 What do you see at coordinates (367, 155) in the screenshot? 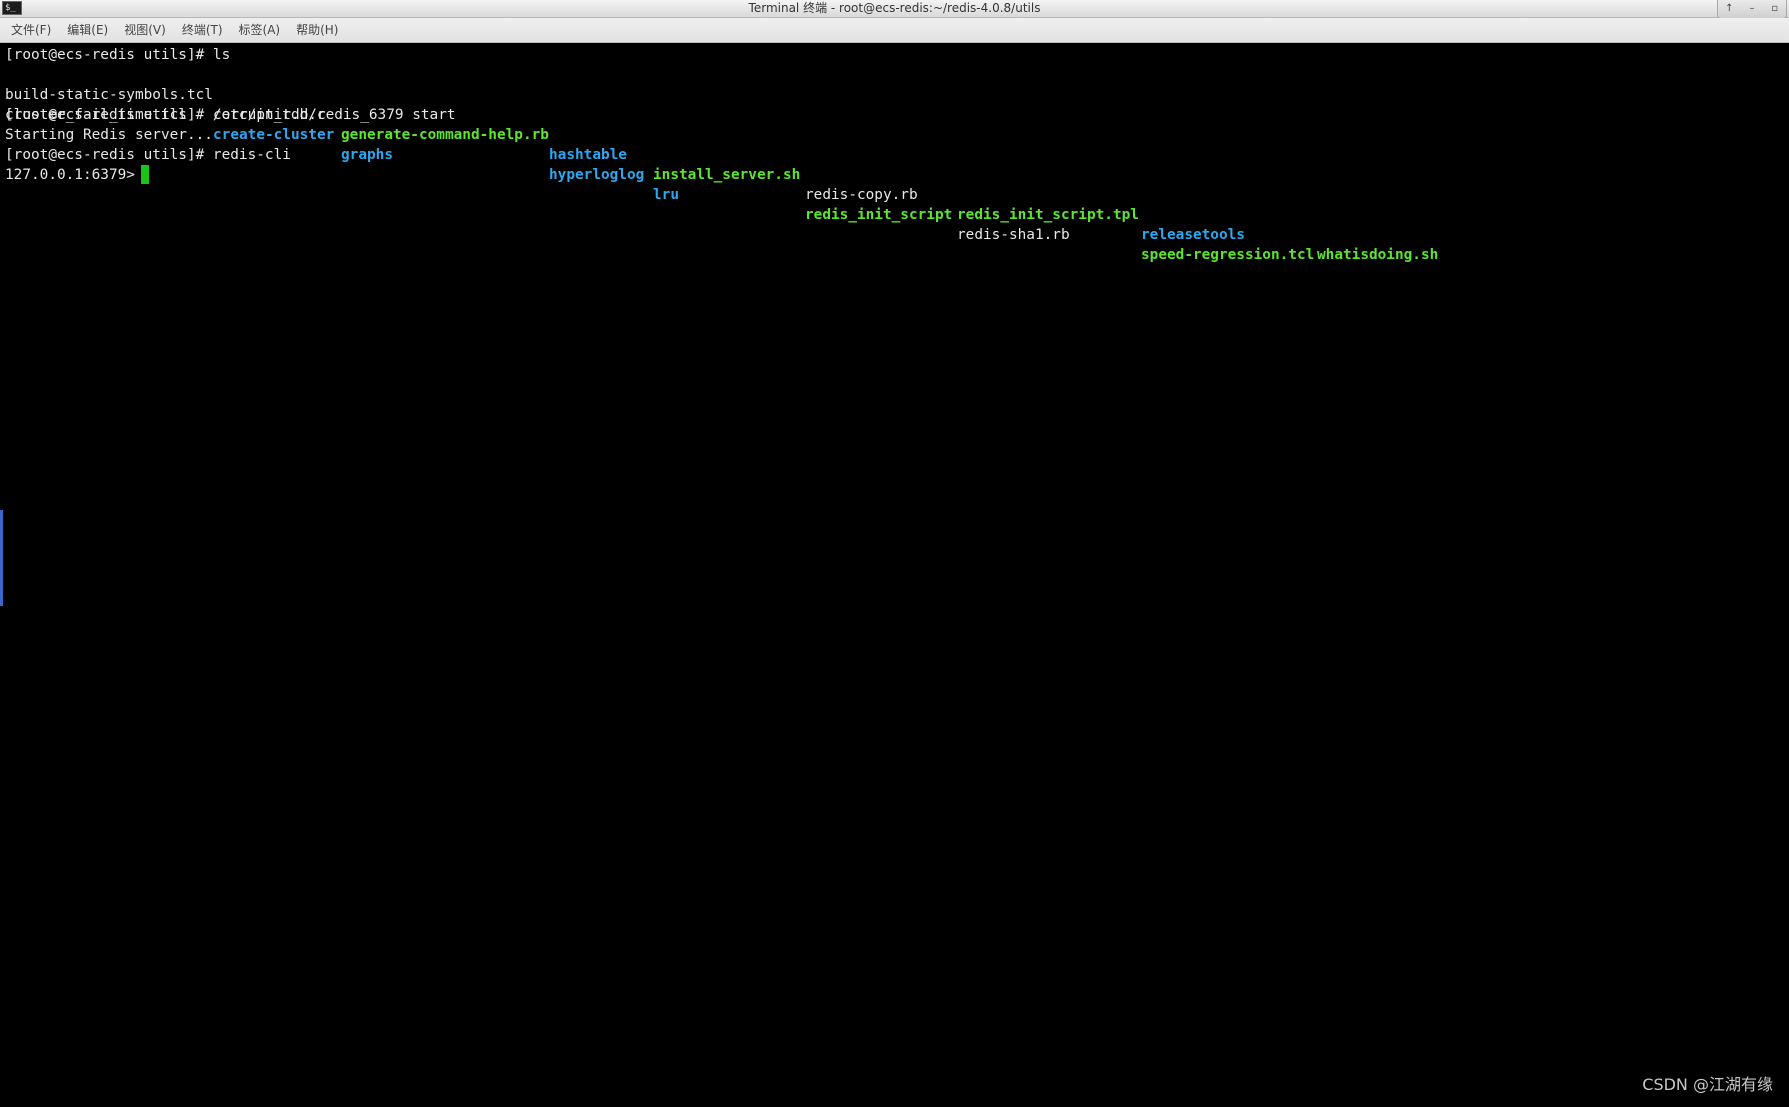
I see `ls-entry: graphs` at bounding box center [367, 155].